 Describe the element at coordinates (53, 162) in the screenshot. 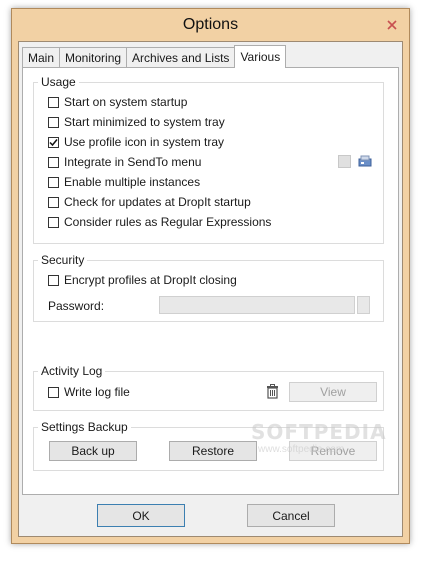

I see `integrate-sendto-checkbox` at that location.